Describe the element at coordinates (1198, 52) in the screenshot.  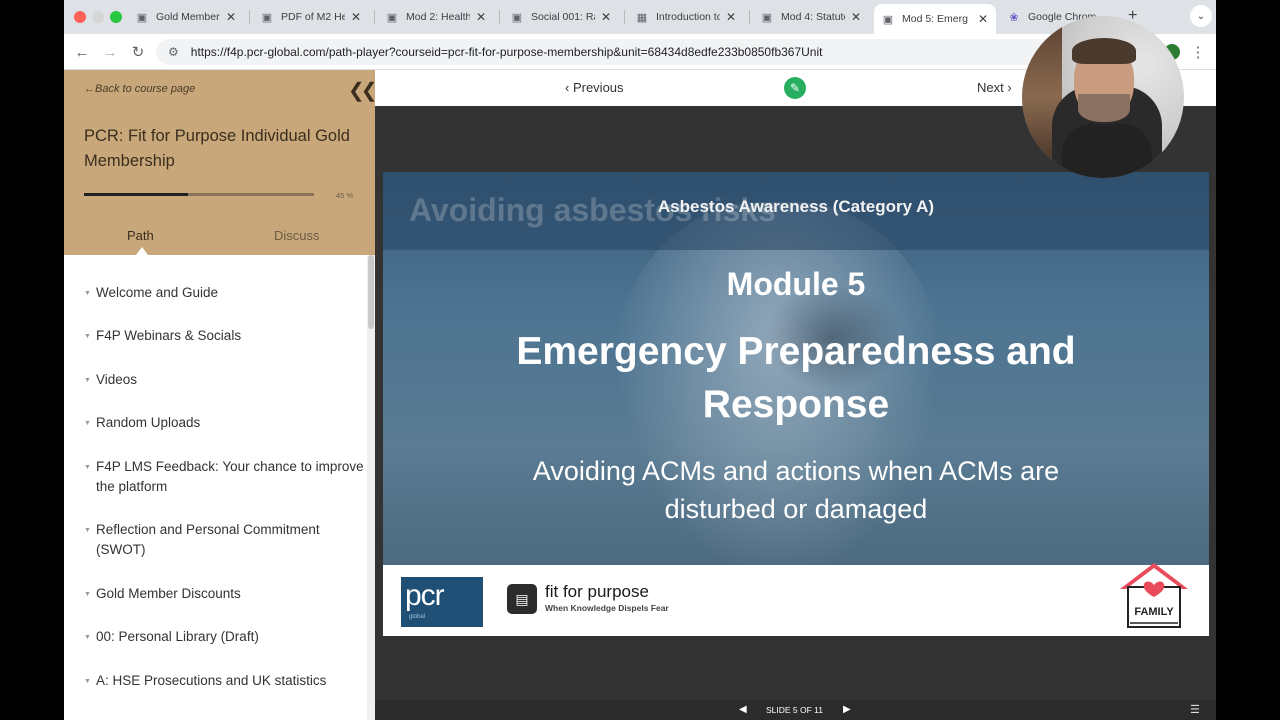
I see `menu-kebab-icon: ⋮` at that location.